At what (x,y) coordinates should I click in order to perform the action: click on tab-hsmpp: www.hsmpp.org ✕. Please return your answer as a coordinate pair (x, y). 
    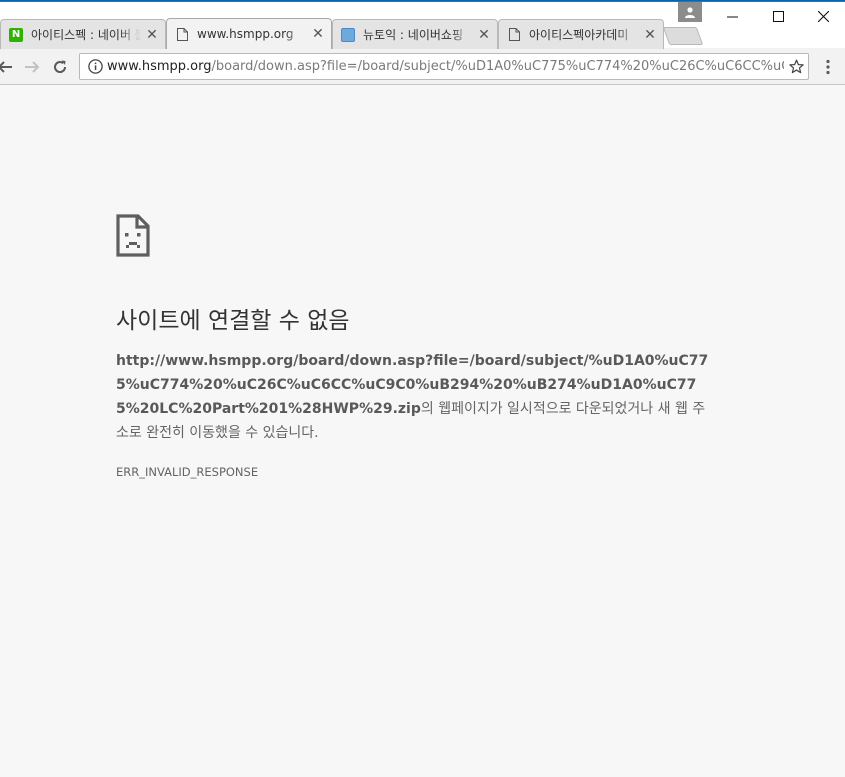
    Looking at the image, I should click on (249, 33).